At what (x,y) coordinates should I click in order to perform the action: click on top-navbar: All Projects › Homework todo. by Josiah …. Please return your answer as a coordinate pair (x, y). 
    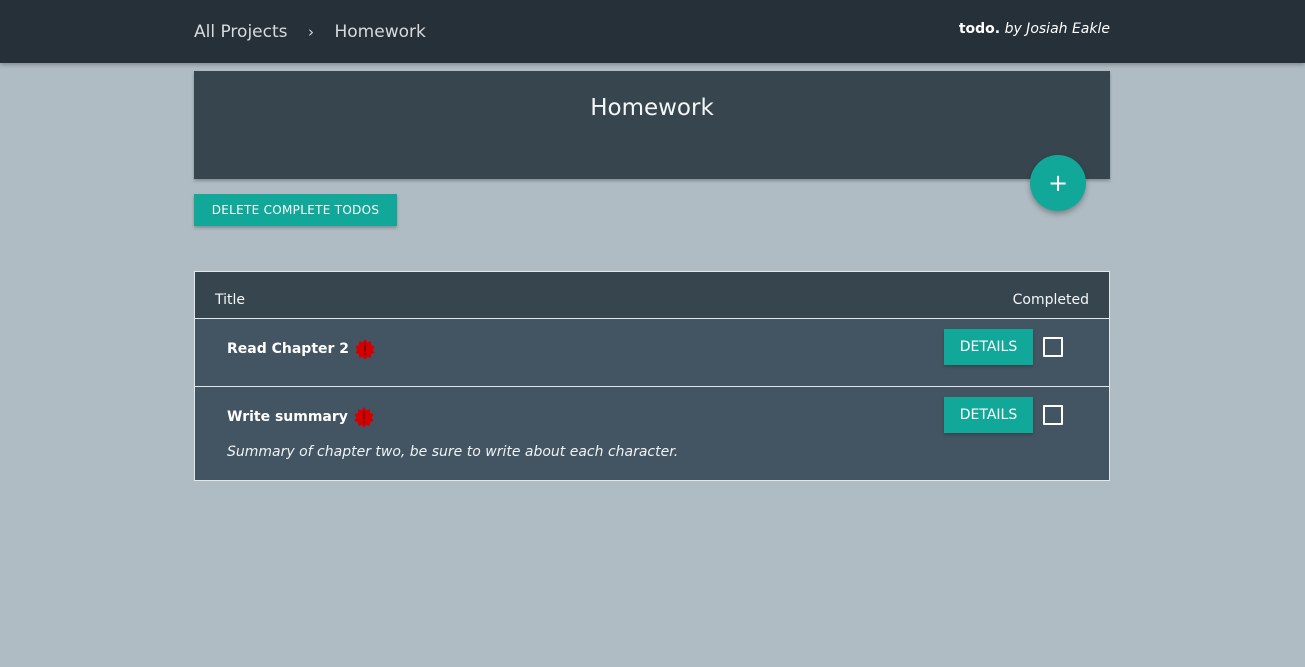
    Looking at the image, I should click on (652, 31).